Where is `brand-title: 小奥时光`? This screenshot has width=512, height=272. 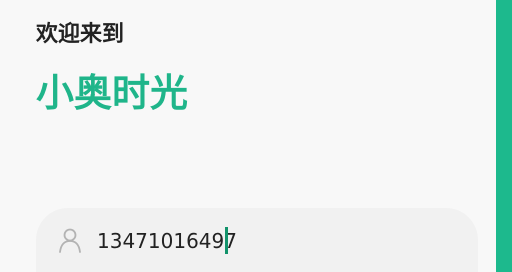 brand-title: 小奥时光 is located at coordinates (112, 93).